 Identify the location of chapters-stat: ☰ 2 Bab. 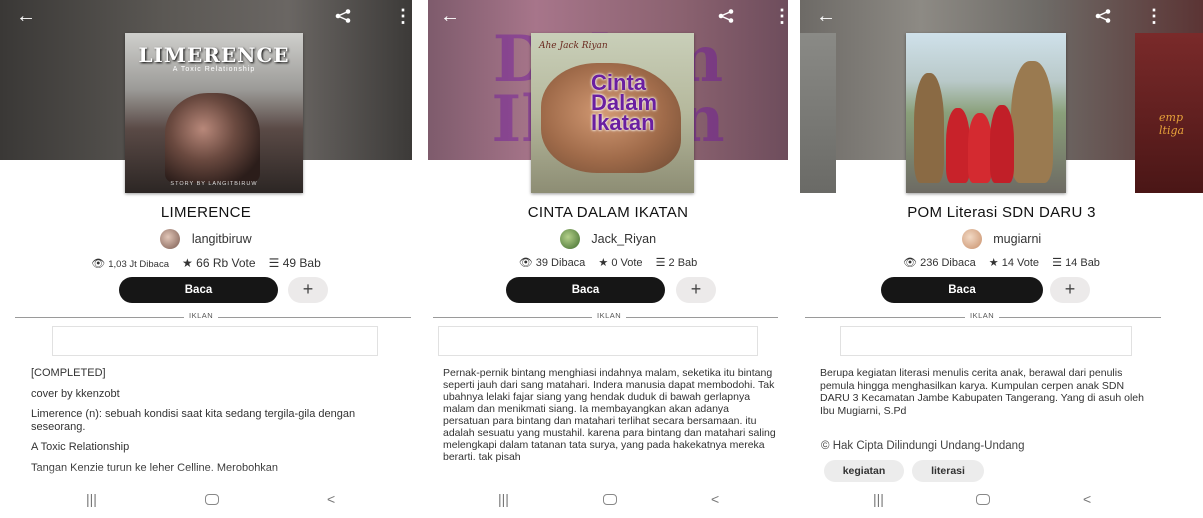
(677, 263).